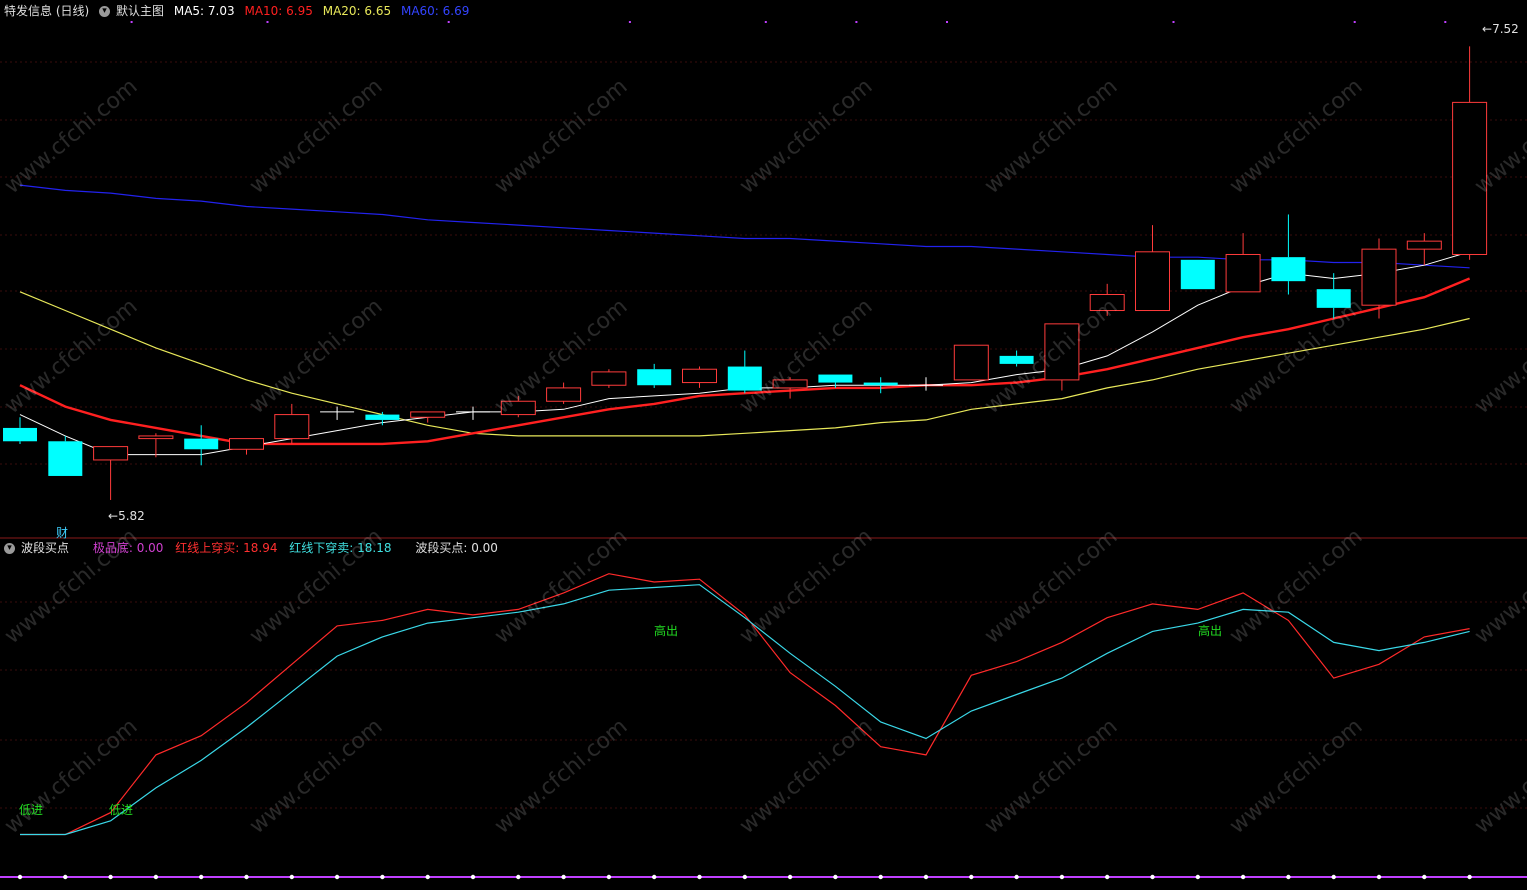  Describe the element at coordinates (666, 631) in the screenshot. I see `signal-high-1: 高出` at that location.